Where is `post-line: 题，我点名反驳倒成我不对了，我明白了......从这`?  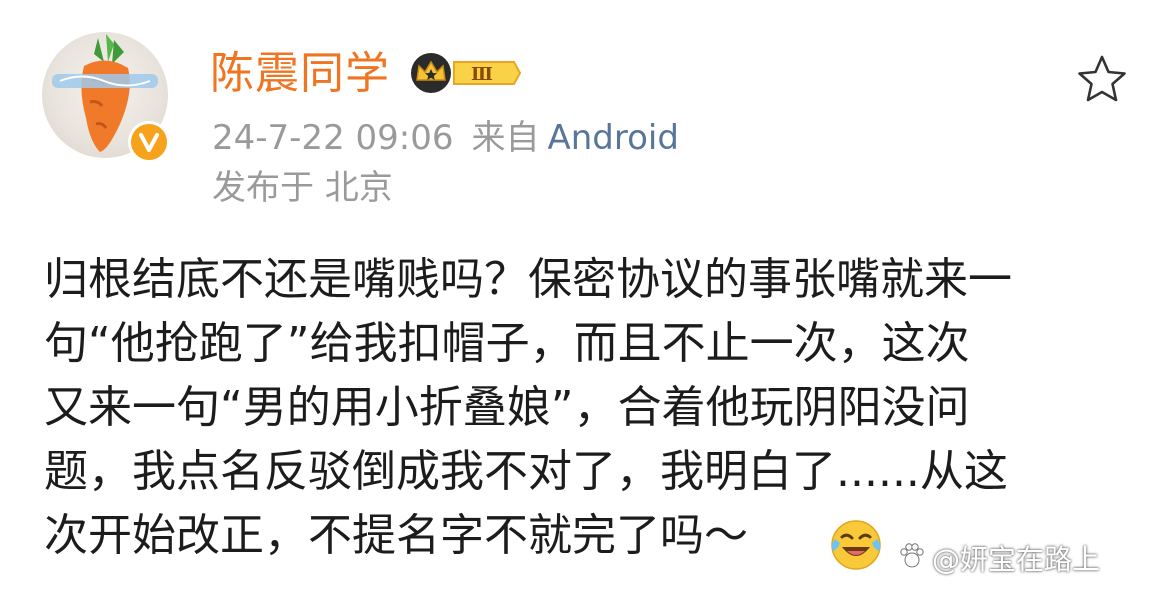
post-line: 题，我点名反驳倒成我不对了，我明白了......从这 is located at coordinates (526, 471).